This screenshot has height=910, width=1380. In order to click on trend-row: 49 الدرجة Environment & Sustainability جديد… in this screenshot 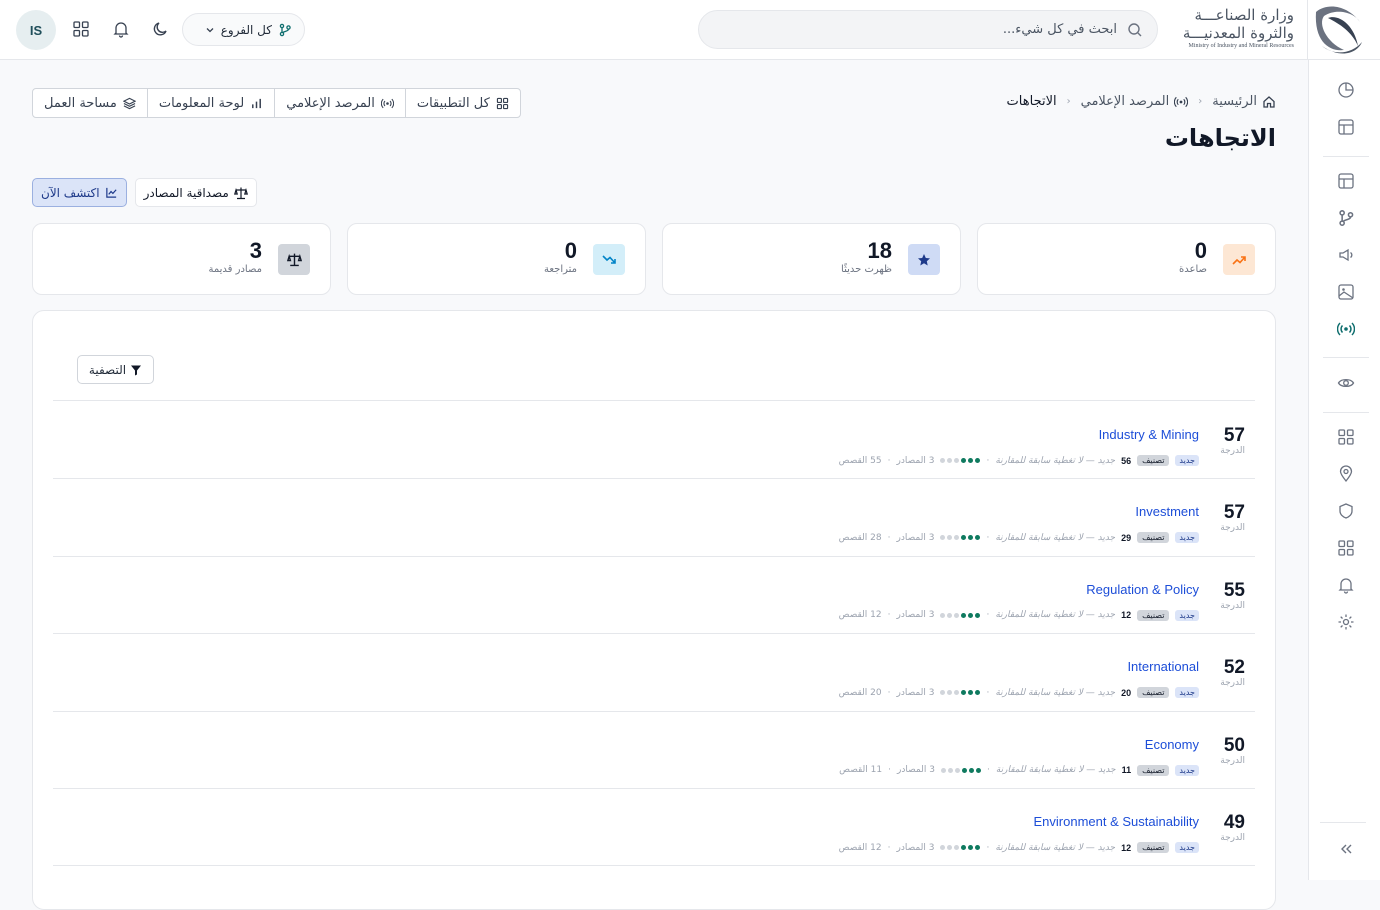, I will do `click(654, 826)`.